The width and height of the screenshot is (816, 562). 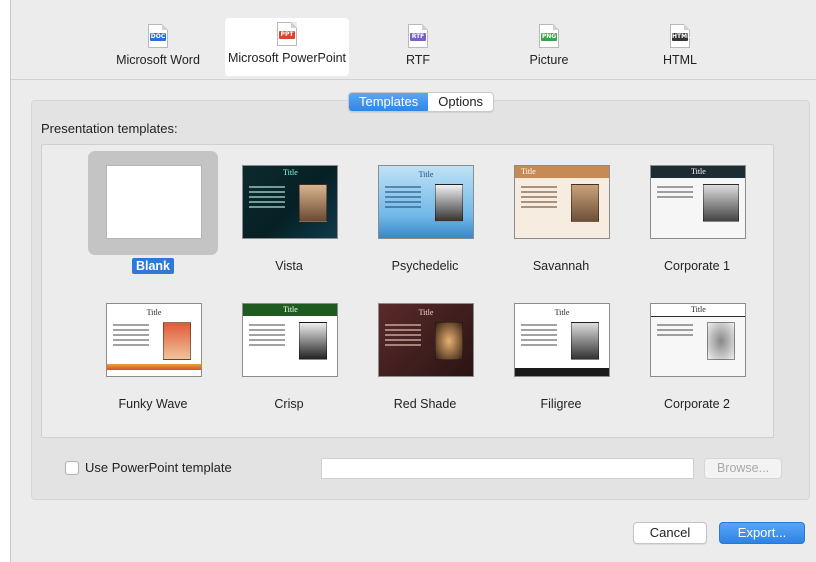 I want to click on template-funky-wave: Title Funky Wave, so click(x=153, y=352).